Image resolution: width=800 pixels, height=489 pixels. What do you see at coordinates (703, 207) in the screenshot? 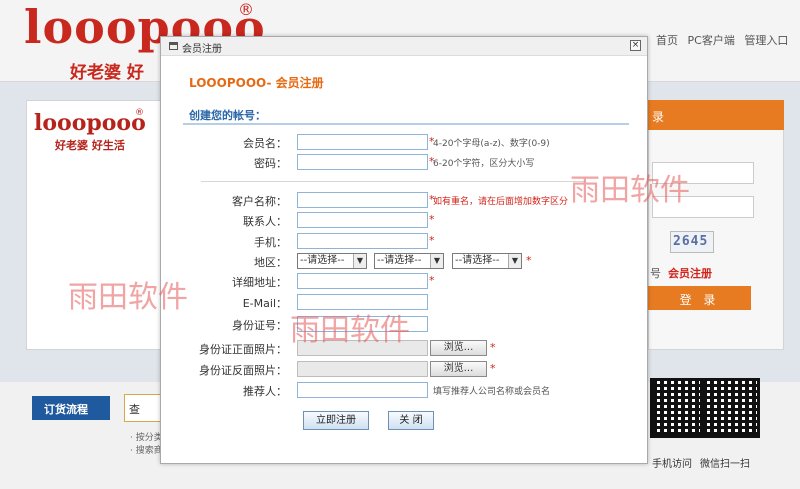
I see `login-password-input` at bounding box center [703, 207].